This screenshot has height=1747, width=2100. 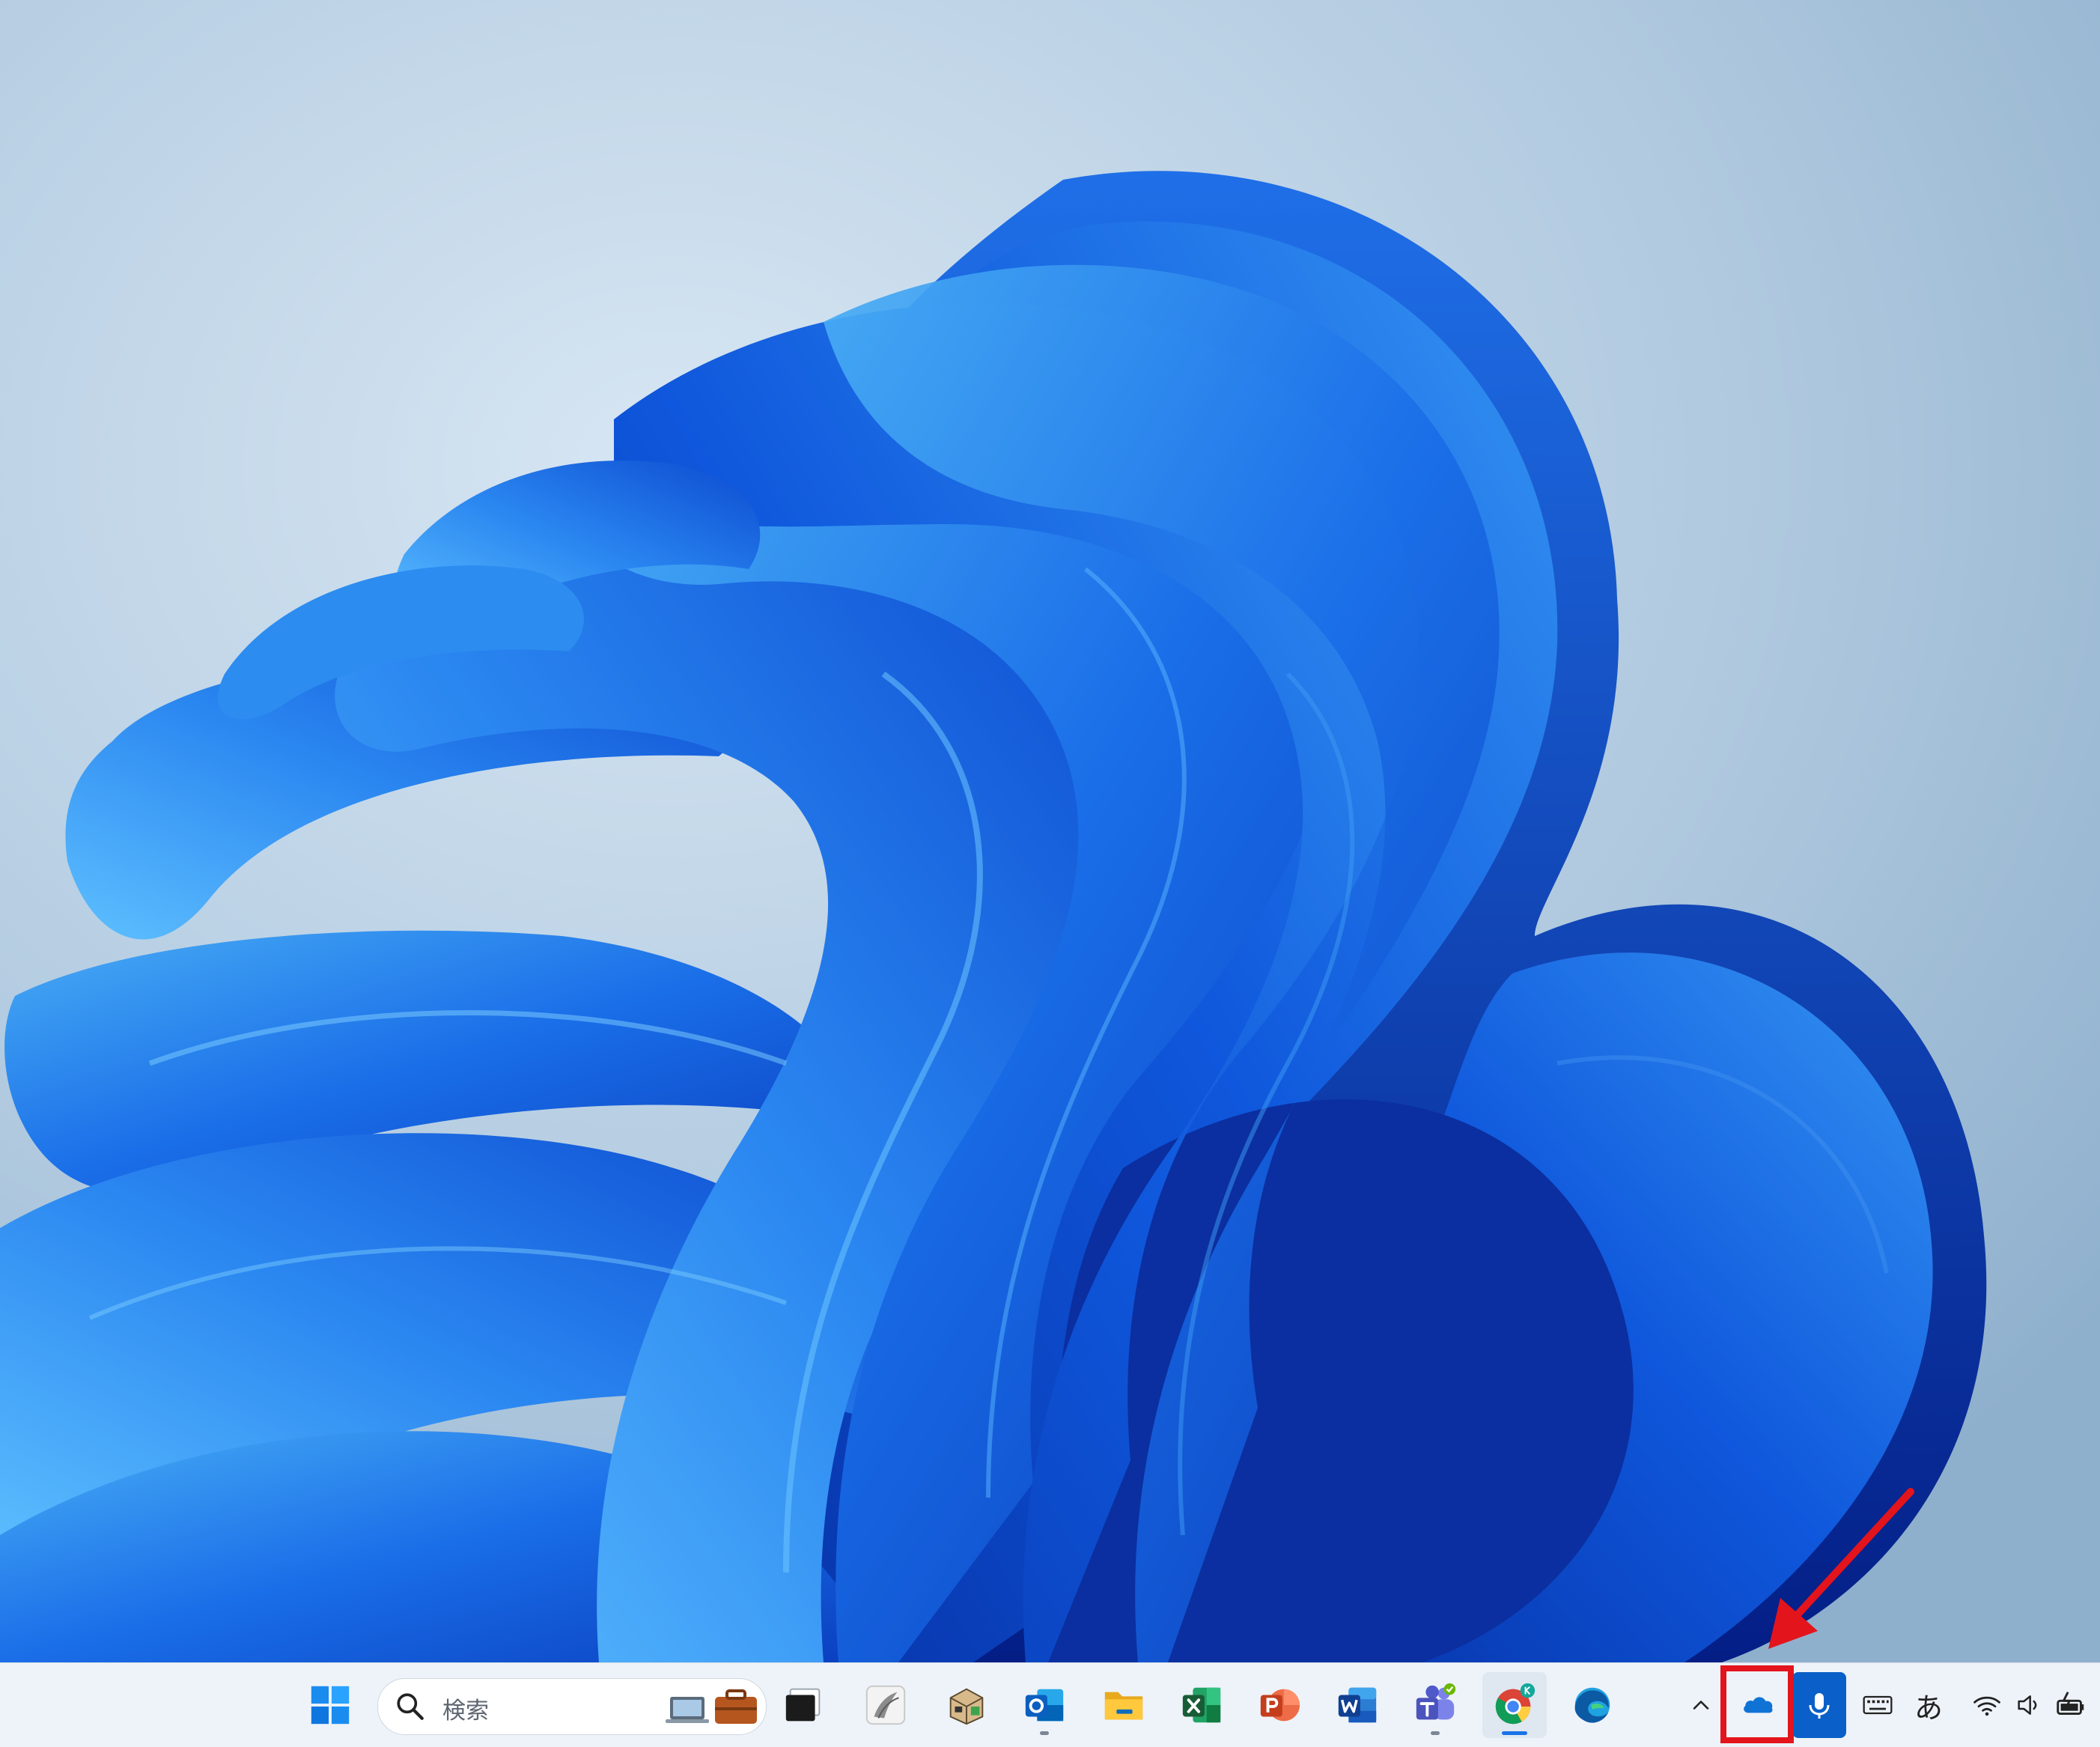 I want to click on app-icon, so click(x=885, y=1705).